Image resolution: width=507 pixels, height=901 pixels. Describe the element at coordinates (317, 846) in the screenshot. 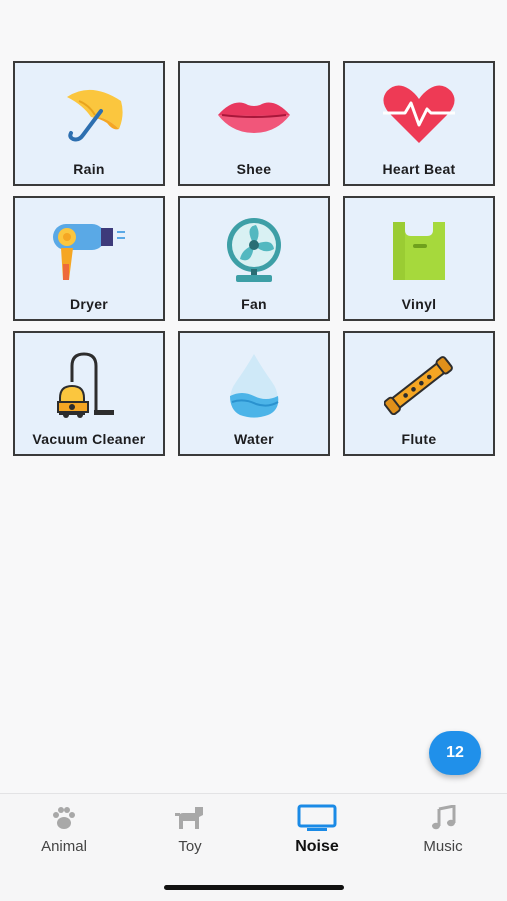

I see `tab-label: Noise` at that location.